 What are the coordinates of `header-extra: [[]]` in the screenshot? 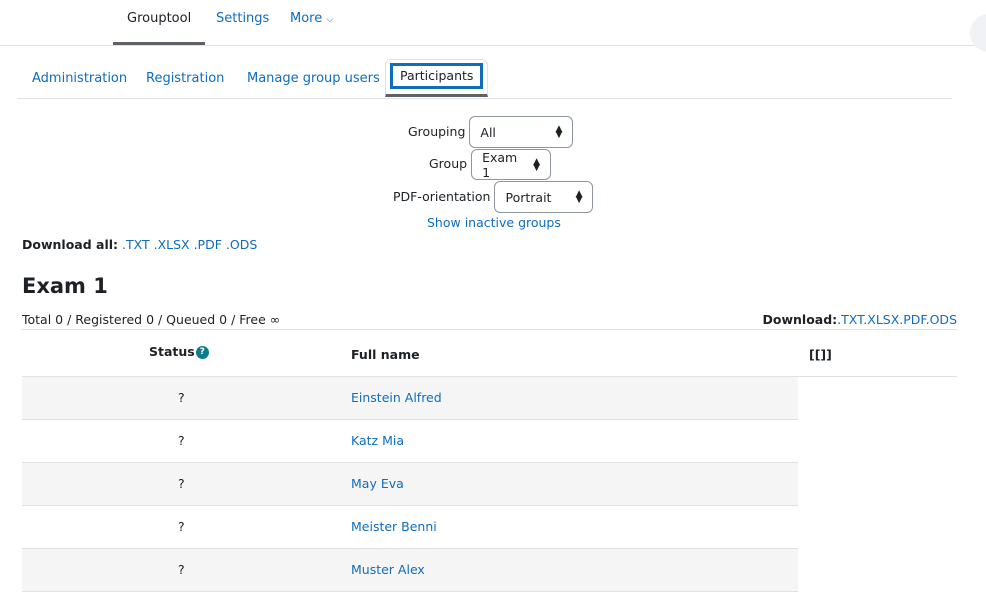 It's located at (820, 354).